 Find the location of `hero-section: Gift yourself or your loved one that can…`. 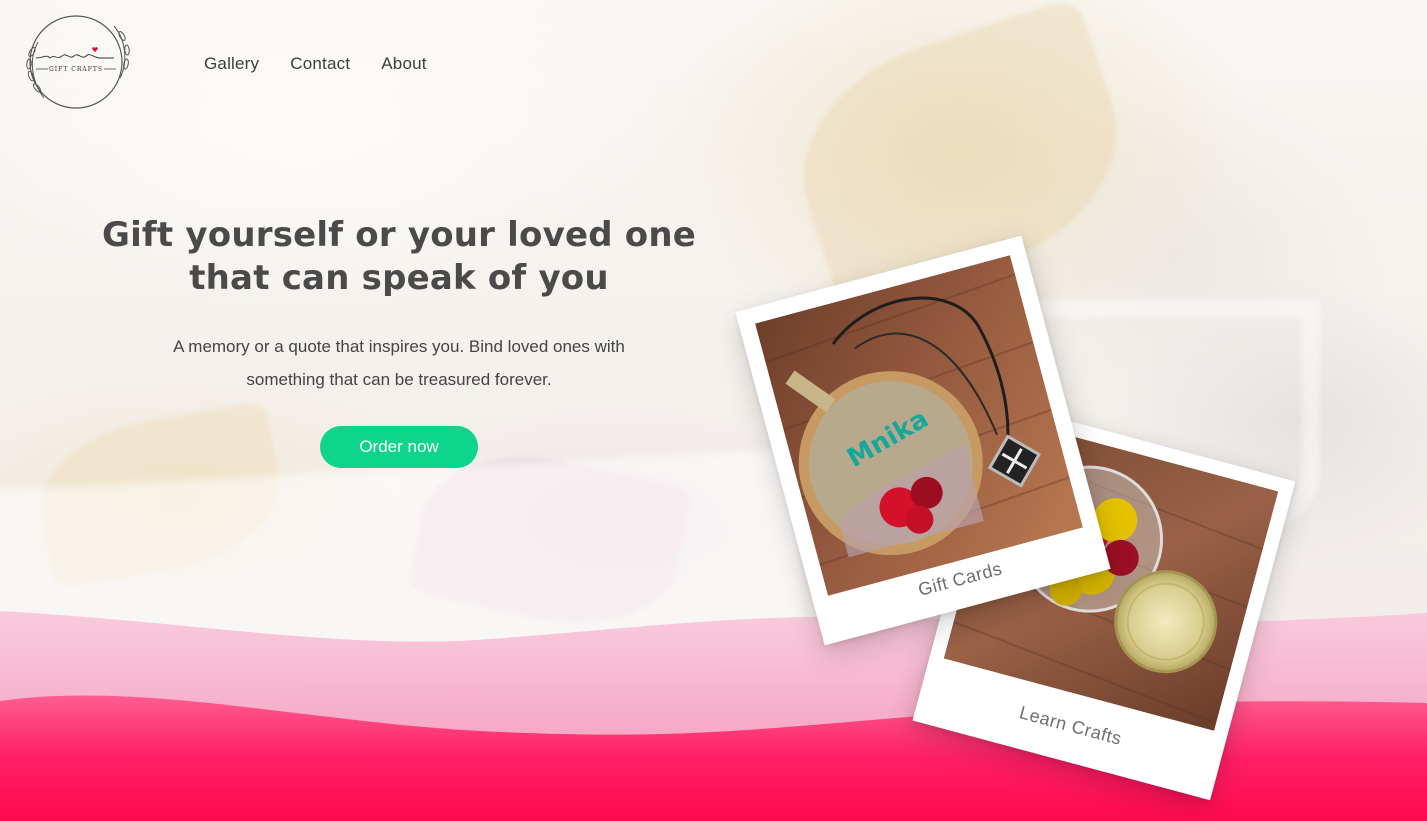

hero-section: Gift yourself or your loved one that can… is located at coordinates (399, 341).